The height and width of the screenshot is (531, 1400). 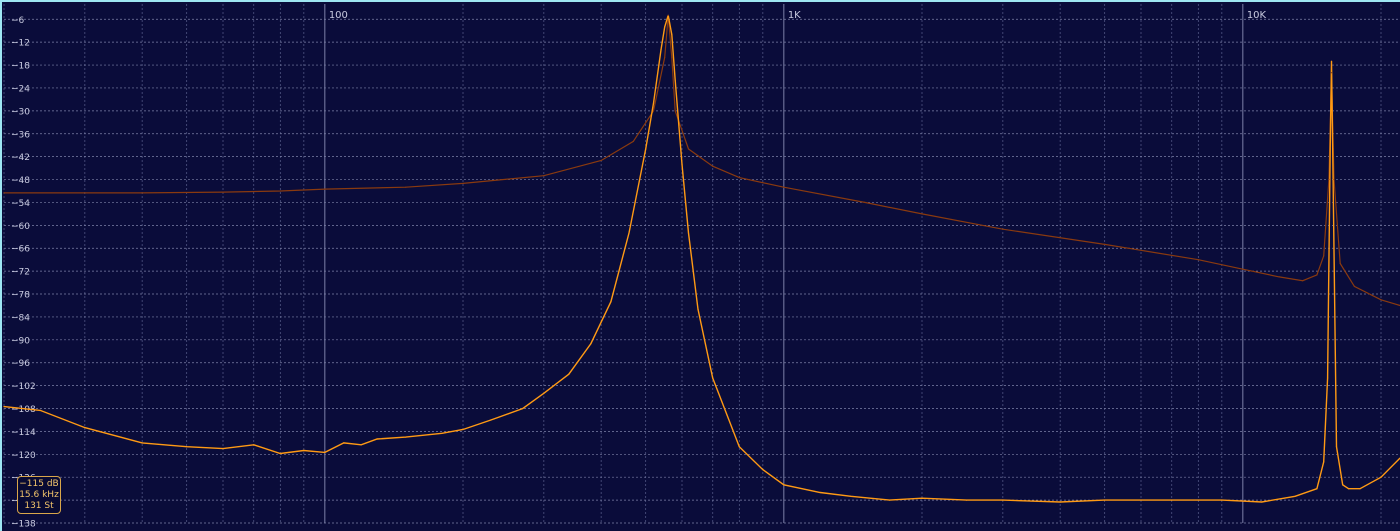 I want to click on x-tick-label: 100, so click(x=338, y=15).